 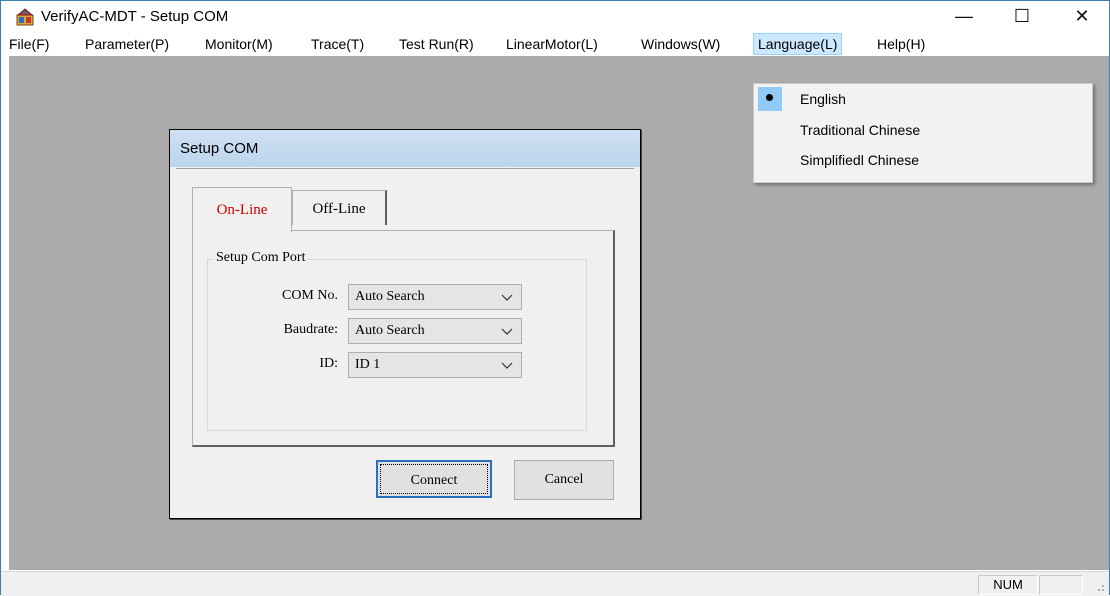 What do you see at coordinates (219, 148) in the screenshot?
I see `dialog-title: Setup COM` at bounding box center [219, 148].